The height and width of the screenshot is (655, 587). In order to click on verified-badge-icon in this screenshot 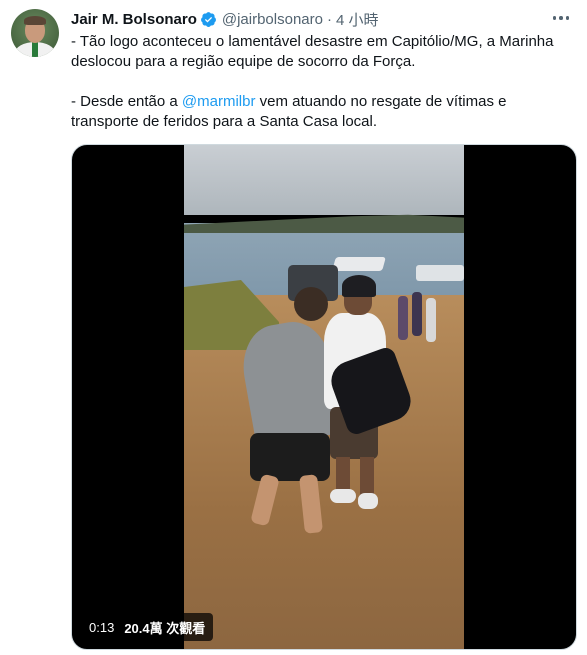, I will do `click(208, 19)`.